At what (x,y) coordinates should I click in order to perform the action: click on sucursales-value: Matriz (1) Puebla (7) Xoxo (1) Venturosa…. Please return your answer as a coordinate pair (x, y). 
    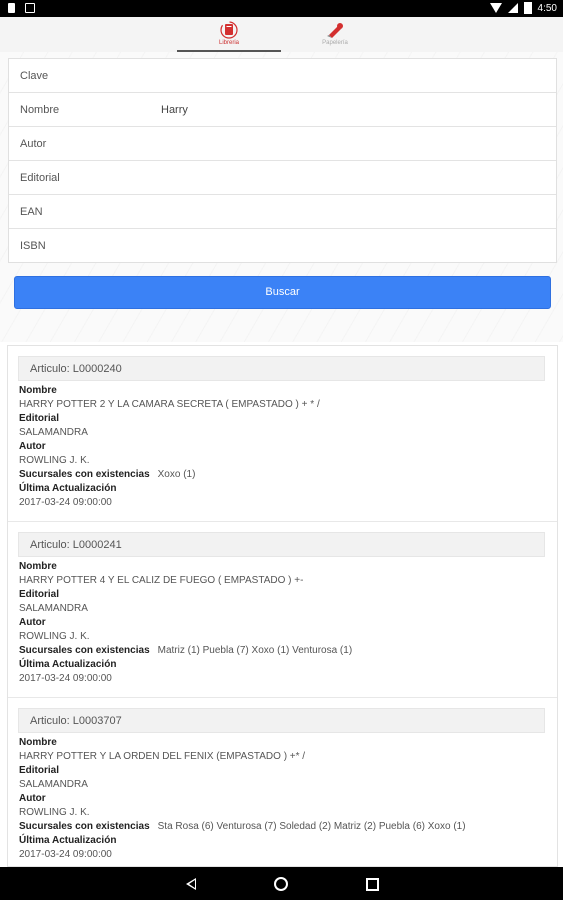
    Looking at the image, I should click on (255, 650).